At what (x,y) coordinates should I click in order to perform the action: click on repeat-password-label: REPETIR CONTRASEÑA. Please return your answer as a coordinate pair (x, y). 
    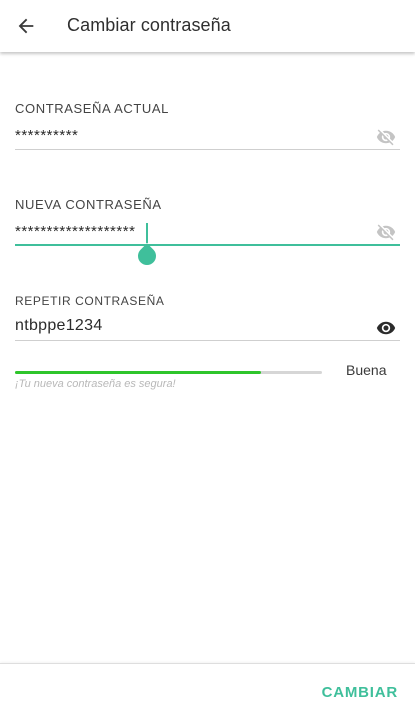
    Looking at the image, I should click on (90, 301).